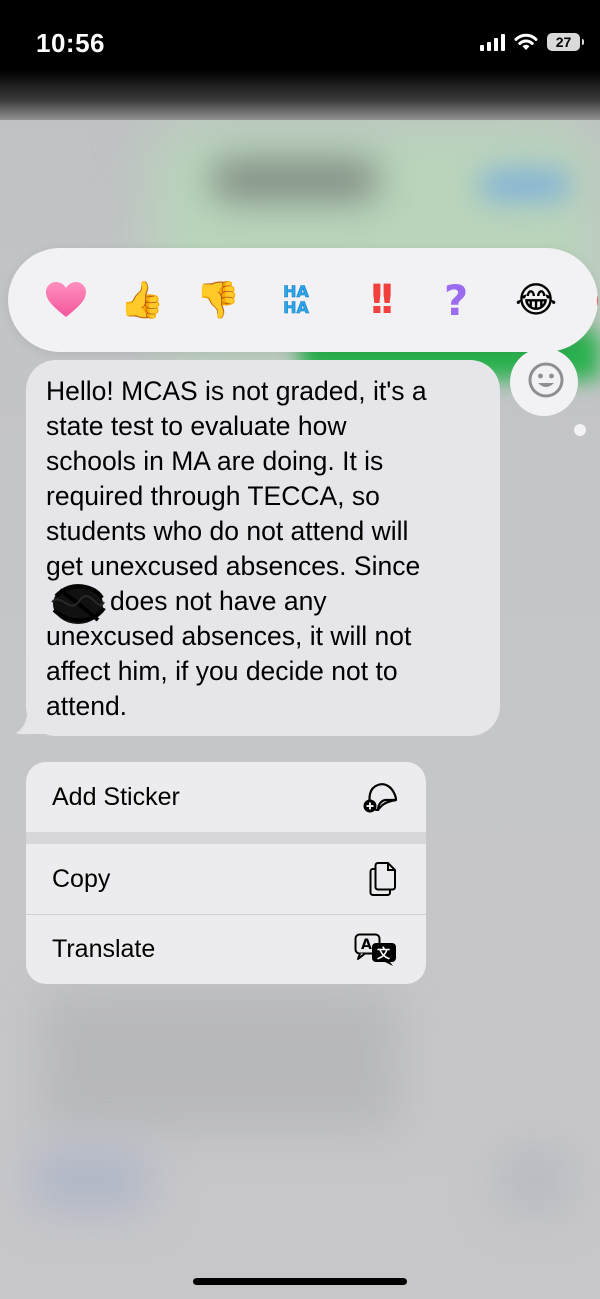  I want to click on heart-icon, so click(66, 299).